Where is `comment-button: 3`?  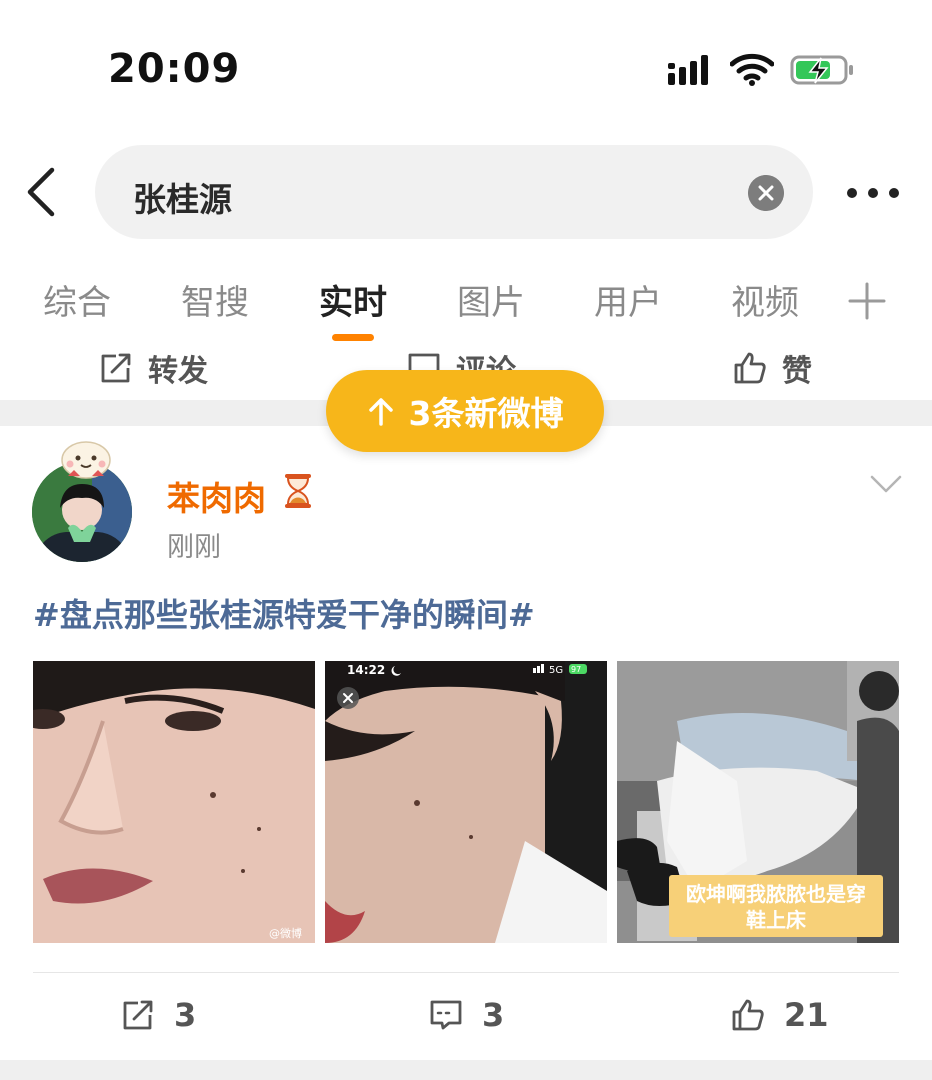
comment-button: 3 is located at coordinates (466, 1015).